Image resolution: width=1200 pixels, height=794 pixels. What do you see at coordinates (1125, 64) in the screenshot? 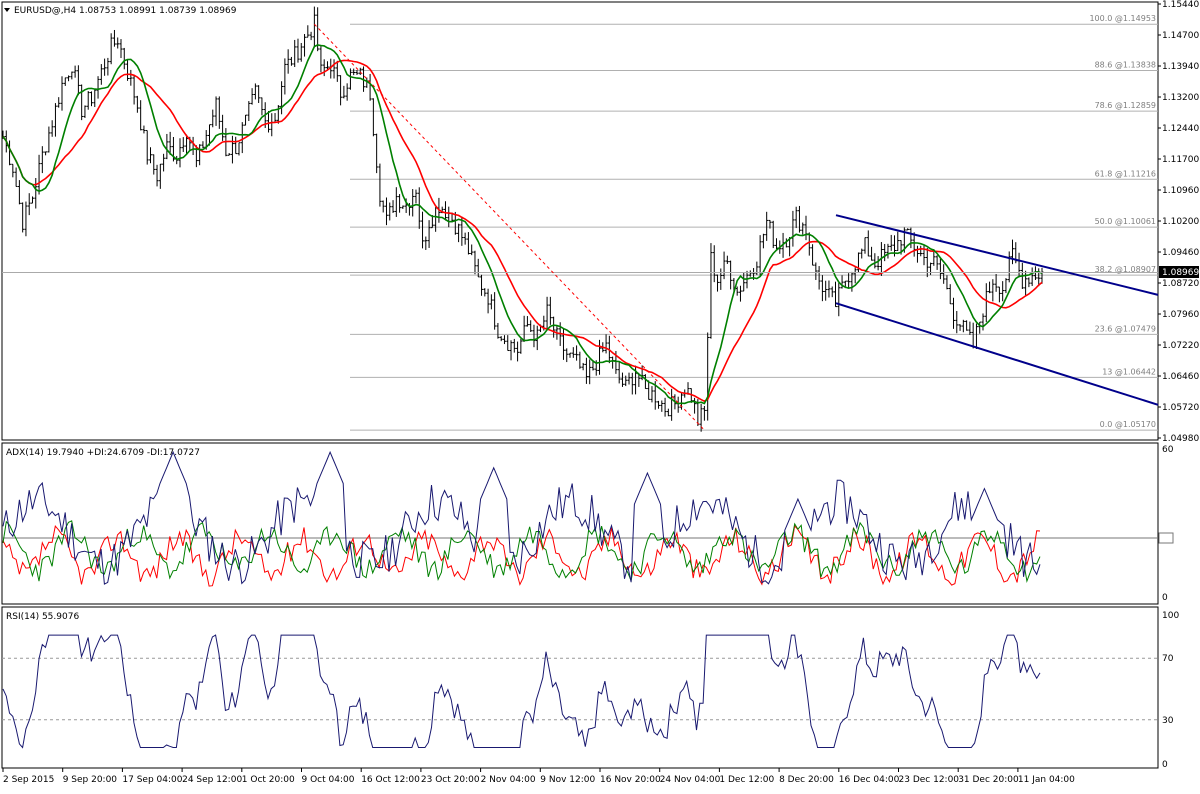
I see `fib-label: 88.6 @1.13838` at bounding box center [1125, 64].